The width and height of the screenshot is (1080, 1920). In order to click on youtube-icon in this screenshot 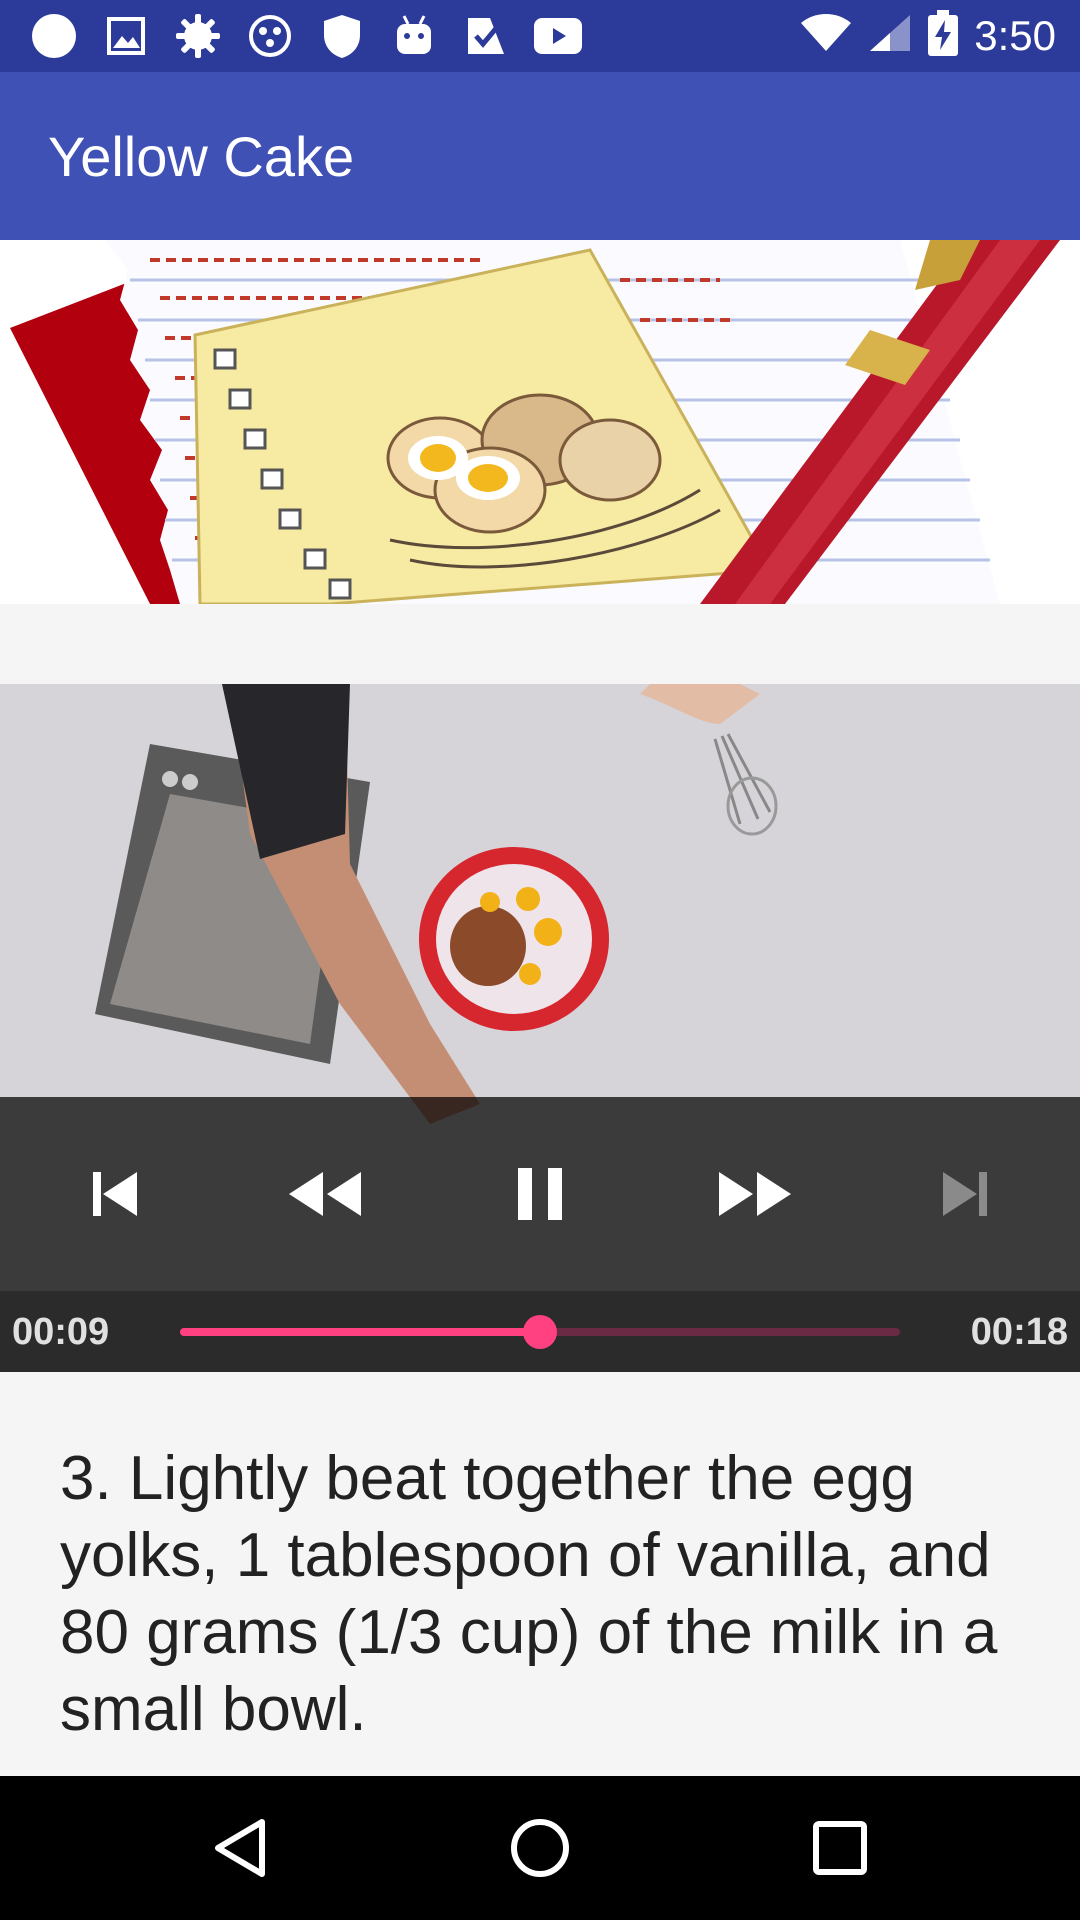, I will do `click(558, 36)`.